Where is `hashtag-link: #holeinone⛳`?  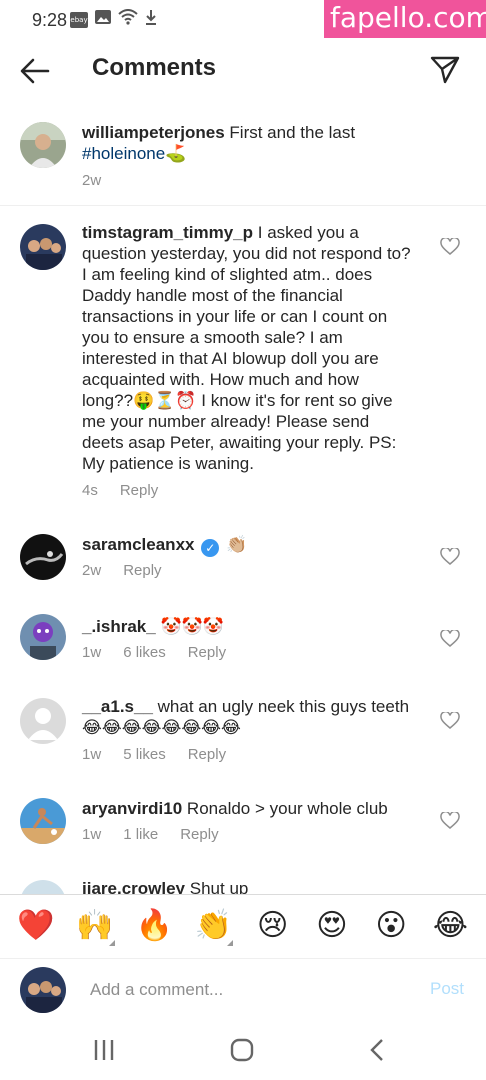
hashtag-link: #holeinone⛳ is located at coordinates (134, 153).